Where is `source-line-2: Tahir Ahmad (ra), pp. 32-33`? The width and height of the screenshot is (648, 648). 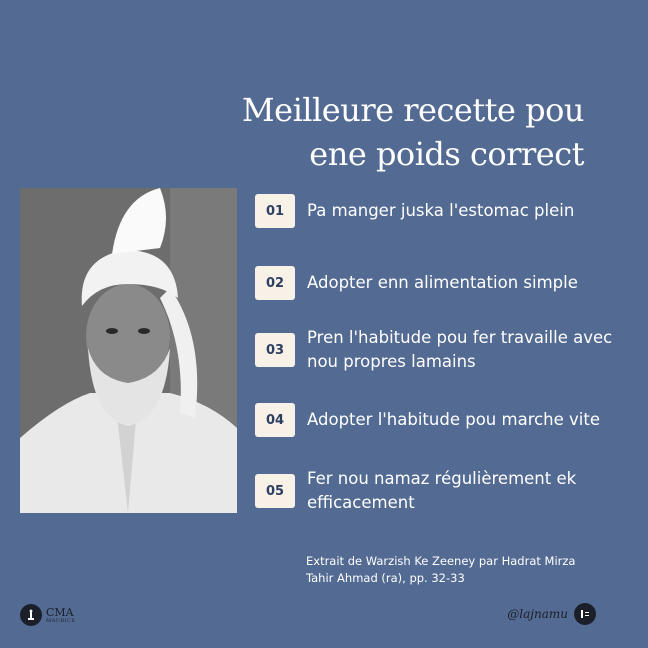
source-line-2: Tahir Ahmad (ra), pp. 32-33 is located at coordinates (385, 578).